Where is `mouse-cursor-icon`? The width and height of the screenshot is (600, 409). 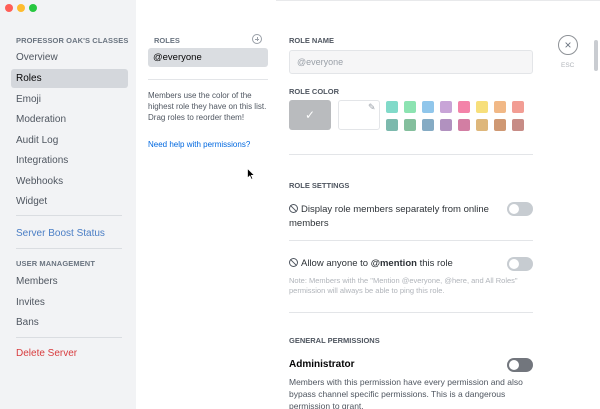
mouse-cursor-icon is located at coordinates (251, 174).